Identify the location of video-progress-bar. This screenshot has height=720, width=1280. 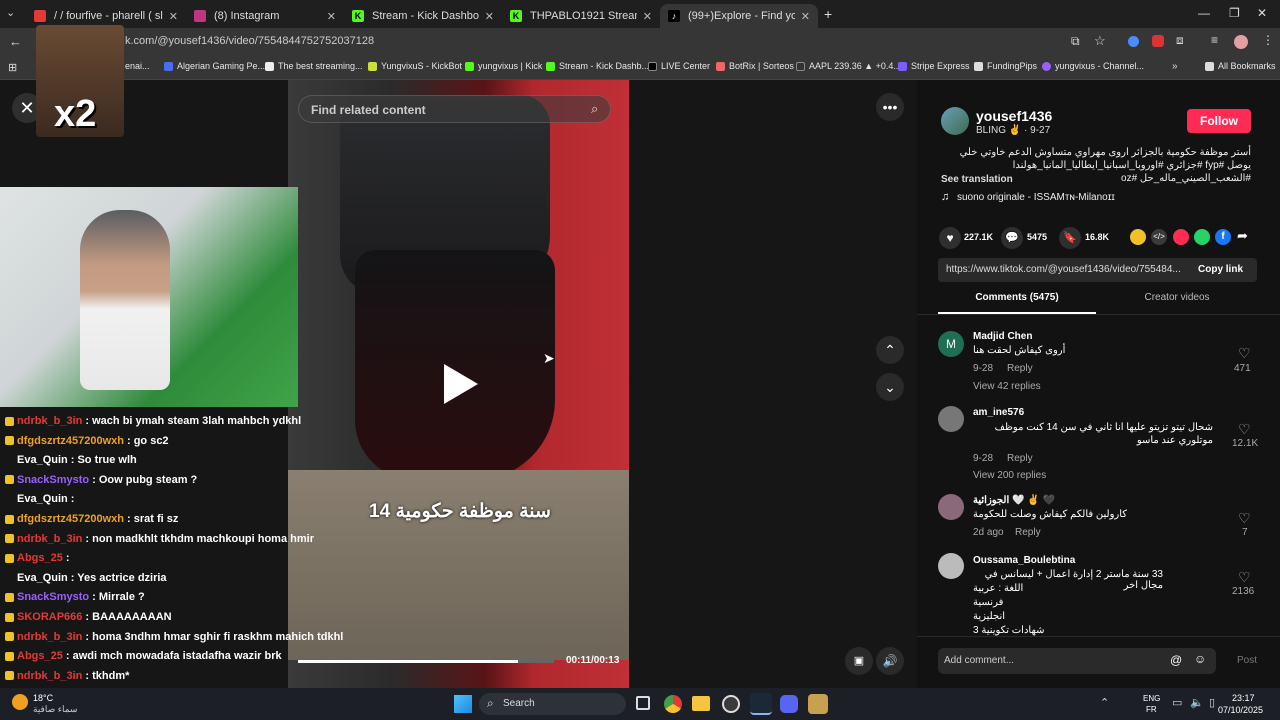
(426, 661).